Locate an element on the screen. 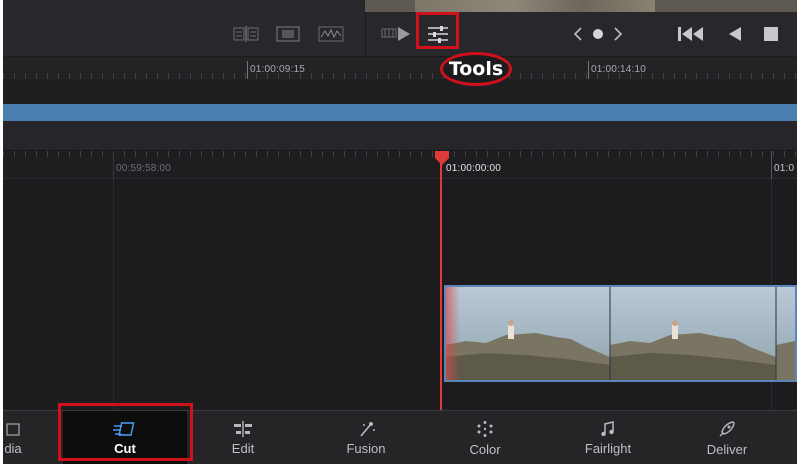 This screenshot has height=467, width=800. edit-icon is located at coordinates (243, 428).